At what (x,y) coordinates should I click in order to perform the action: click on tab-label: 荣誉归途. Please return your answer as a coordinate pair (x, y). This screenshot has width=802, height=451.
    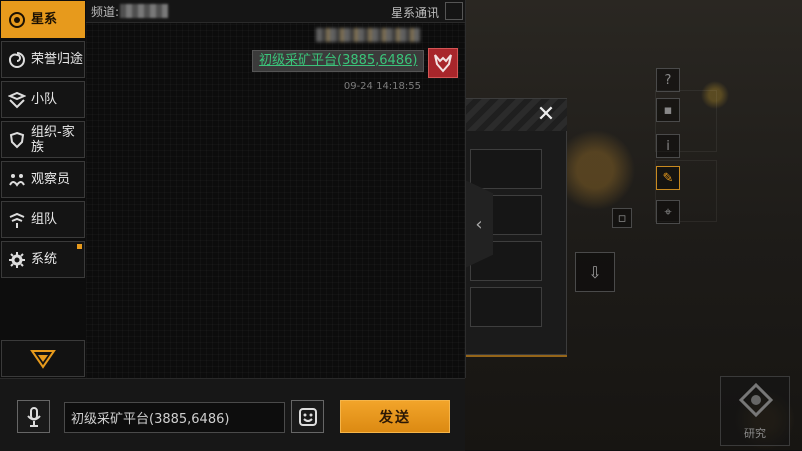
    Looking at the image, I should click on (57, 59).